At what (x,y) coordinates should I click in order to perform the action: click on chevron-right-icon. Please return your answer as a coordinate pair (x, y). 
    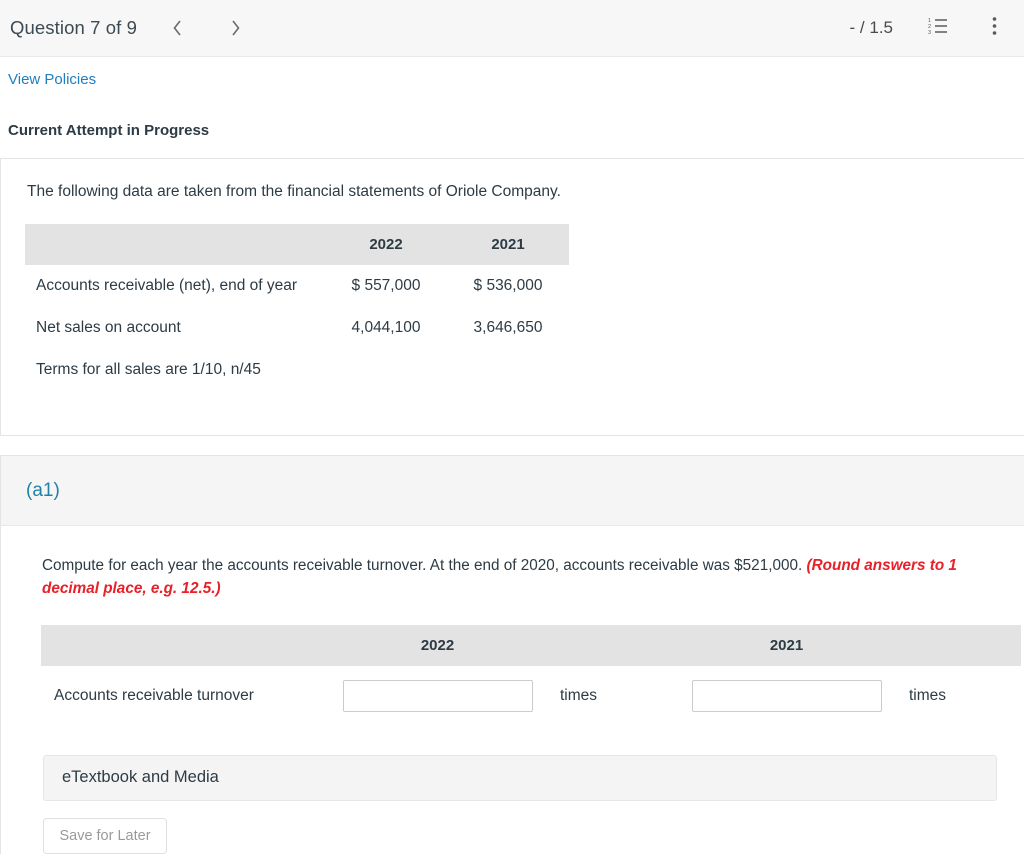
    Looking at the image, I should click on (235, 28).